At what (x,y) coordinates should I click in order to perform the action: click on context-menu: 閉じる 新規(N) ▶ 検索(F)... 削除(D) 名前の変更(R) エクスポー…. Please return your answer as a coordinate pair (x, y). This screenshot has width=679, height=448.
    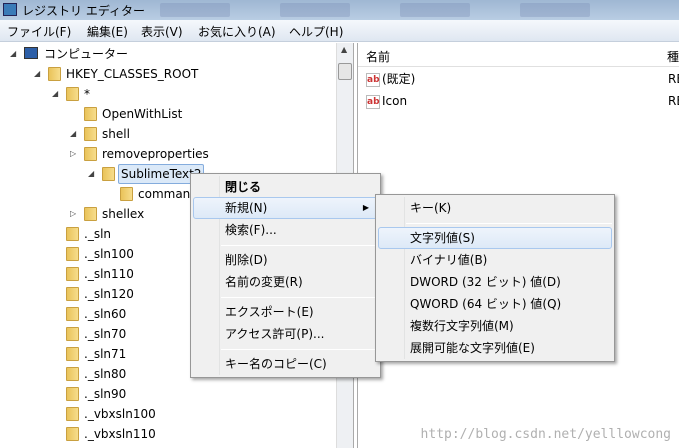
    Looking at the image, I should click on (285, 275).